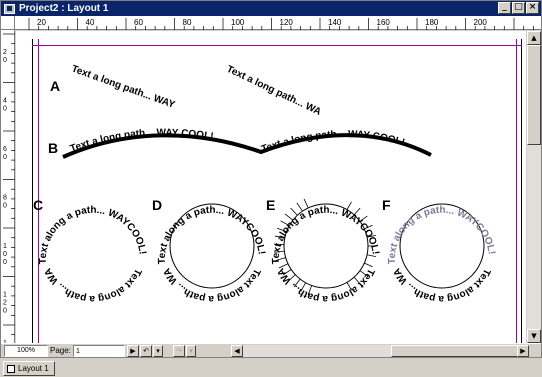  Describe the element at coordinates (11, 368) in the screenshot. I see `layout-icon` at that location.